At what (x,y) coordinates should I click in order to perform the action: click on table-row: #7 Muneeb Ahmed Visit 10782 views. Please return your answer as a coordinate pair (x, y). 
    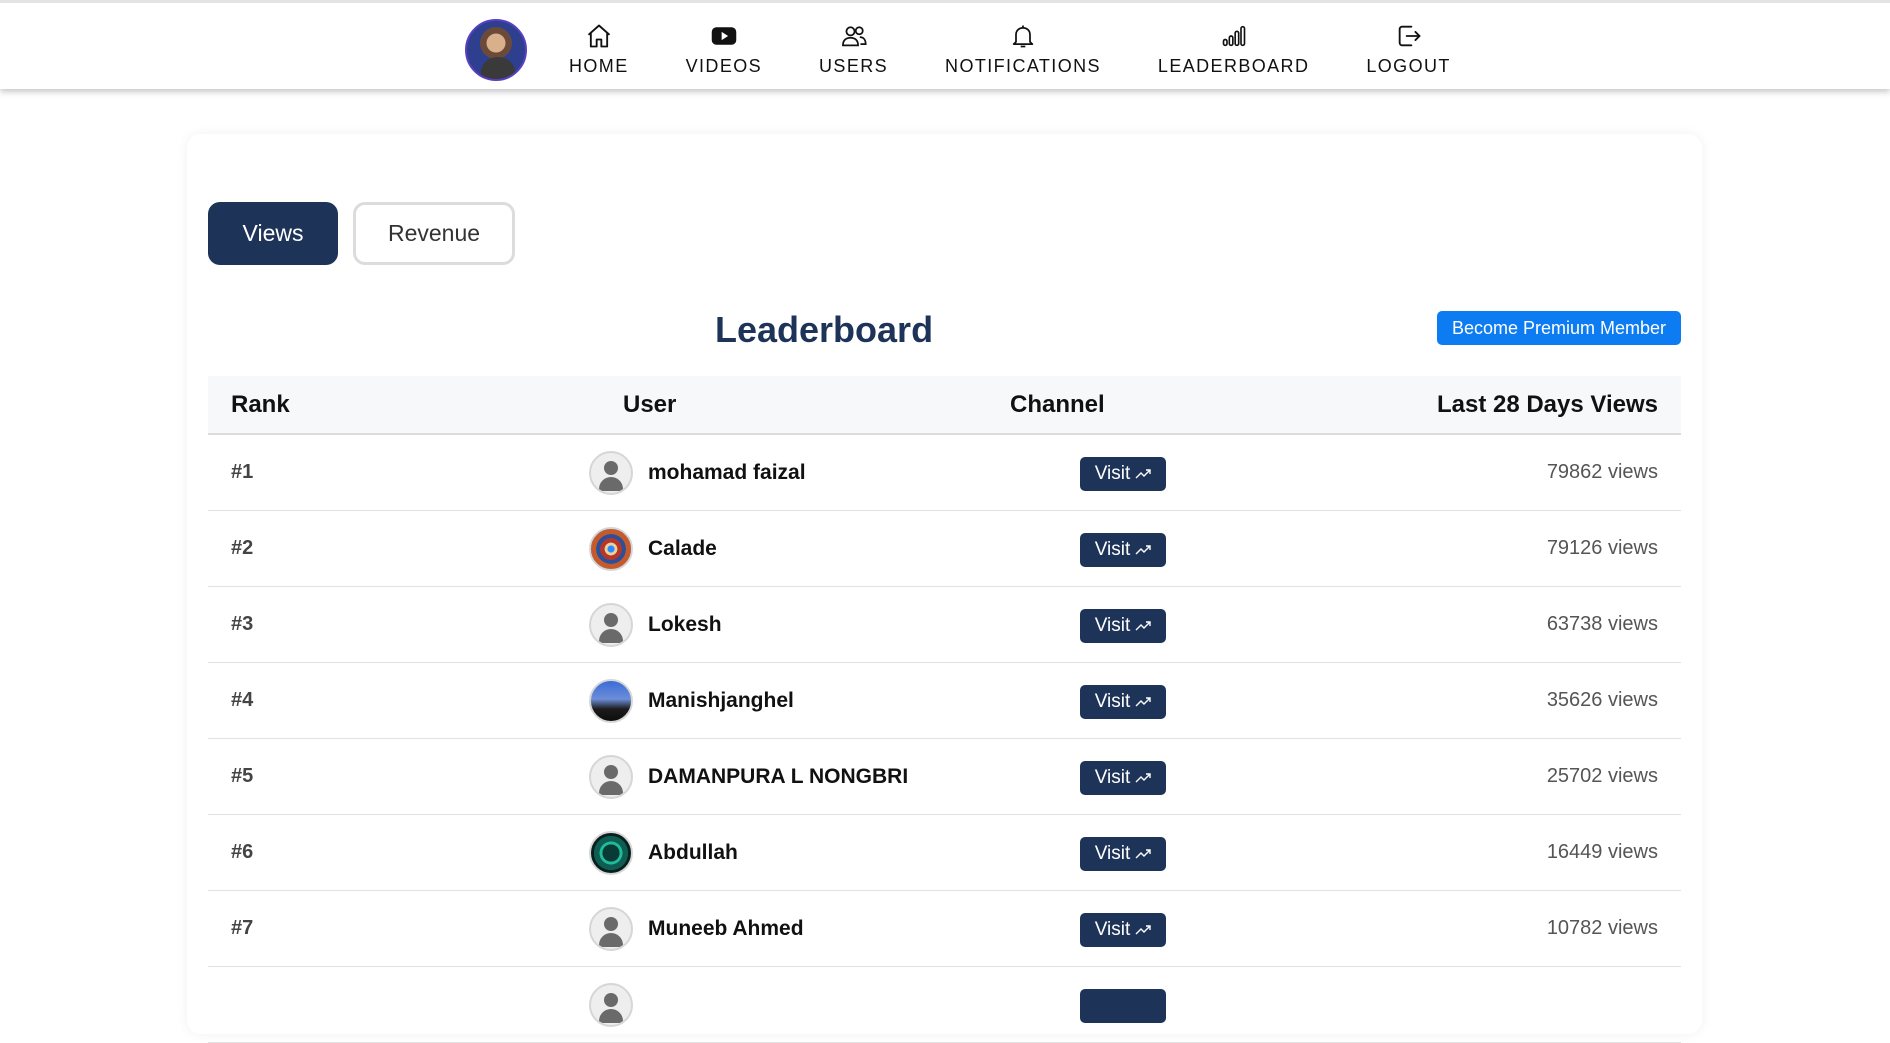
    Looking at the image, I should click on (944, 929).